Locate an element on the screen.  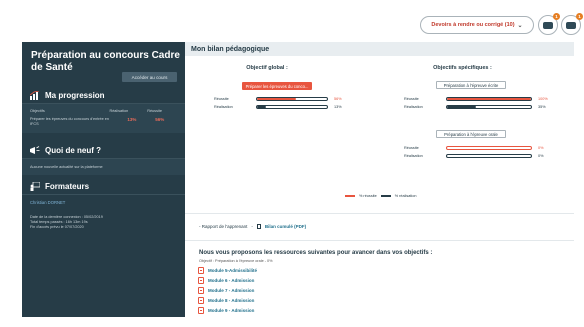
progression-heading: Ma progression is located at coordinates (103, 96).